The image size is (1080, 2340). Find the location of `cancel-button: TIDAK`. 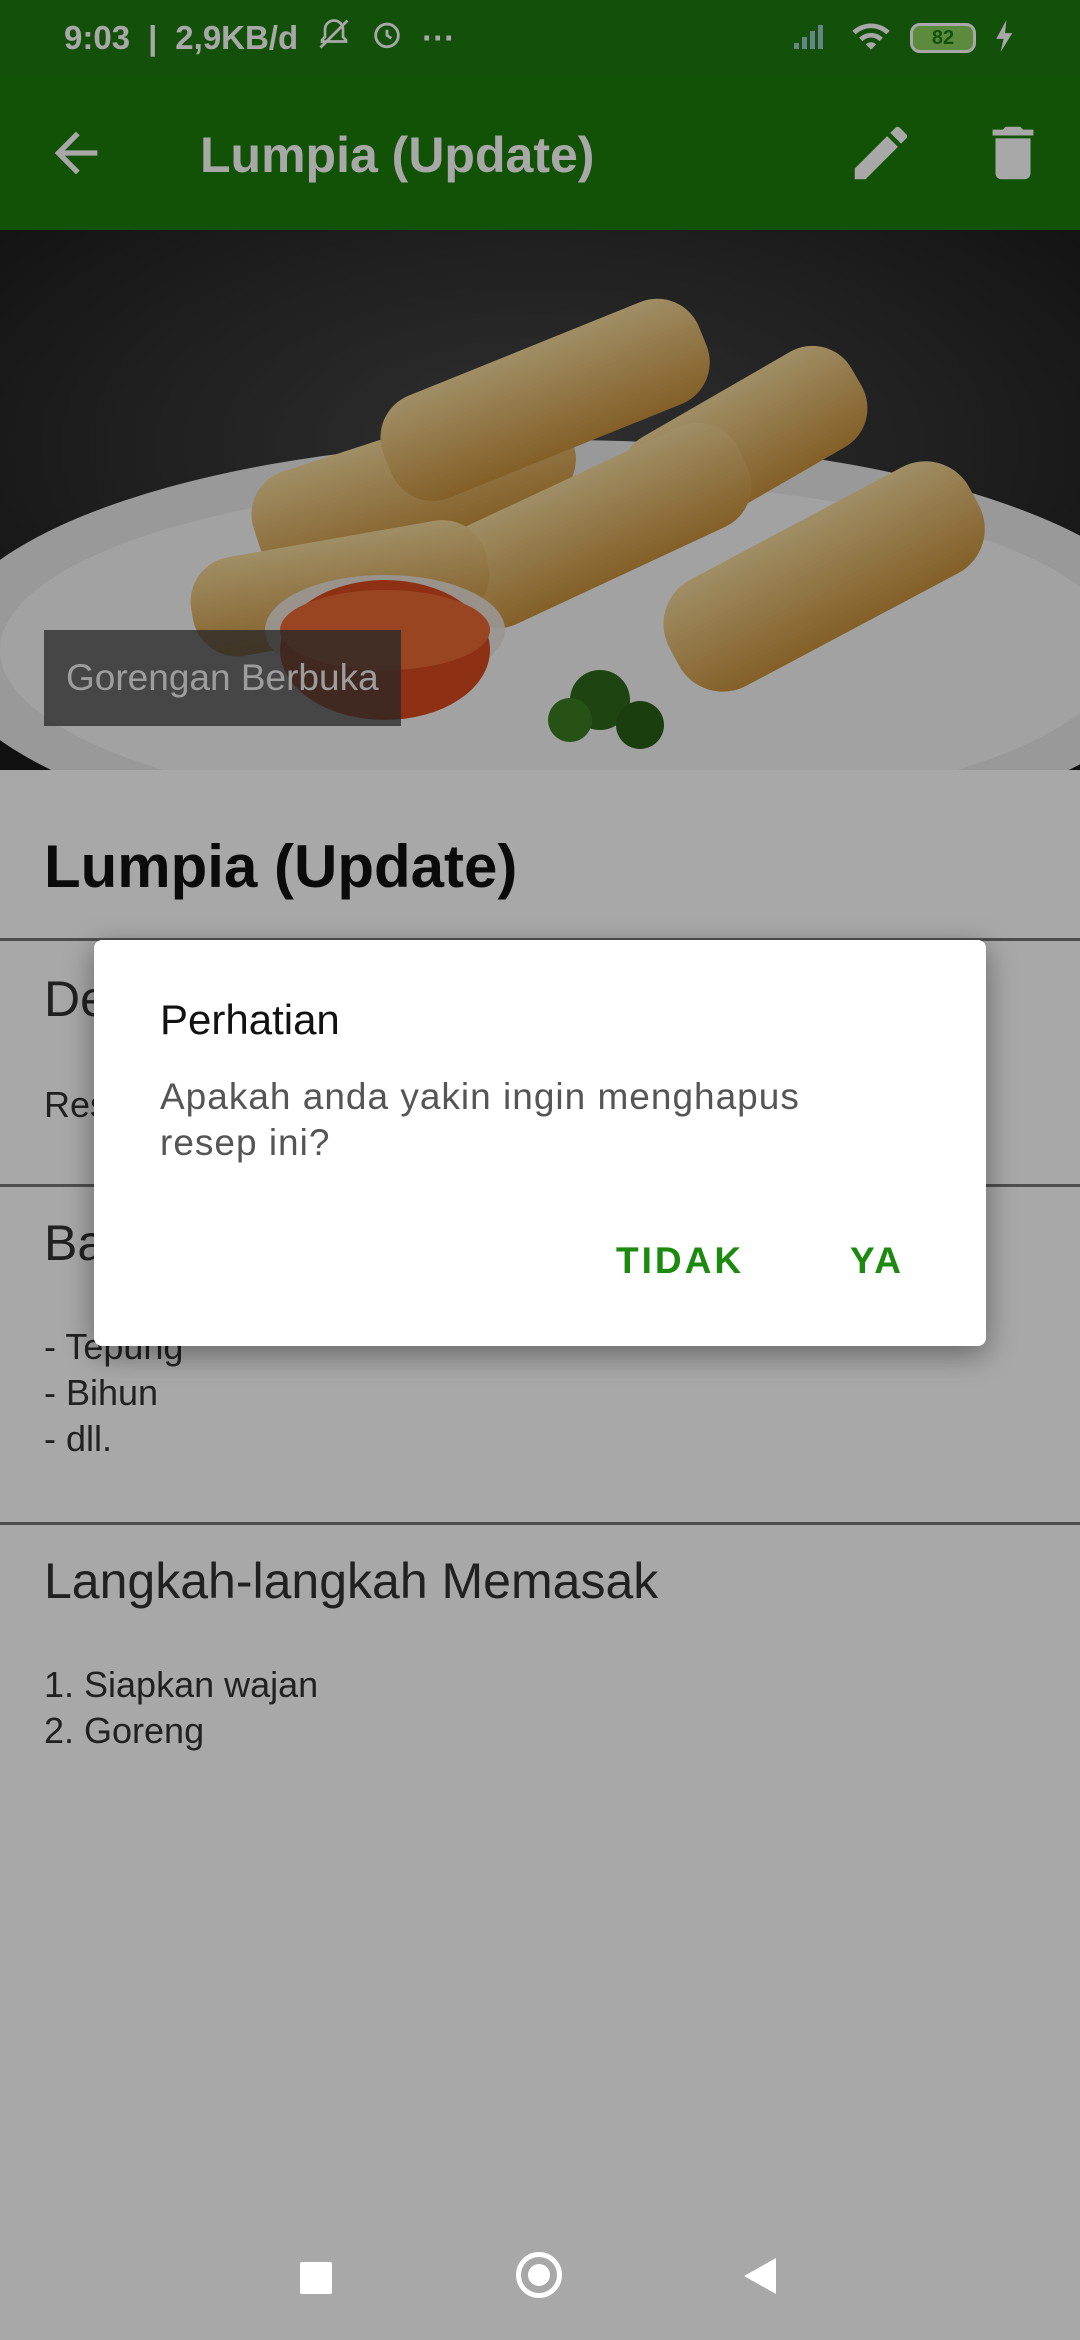

cancel-button: TIDAK is located at coordinates (680, 1261).